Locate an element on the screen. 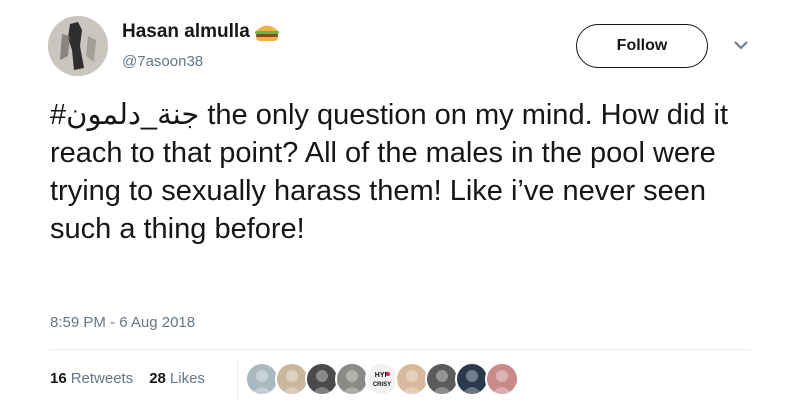  user-handle: @7asoon38 is located at coordinates (162, 61).